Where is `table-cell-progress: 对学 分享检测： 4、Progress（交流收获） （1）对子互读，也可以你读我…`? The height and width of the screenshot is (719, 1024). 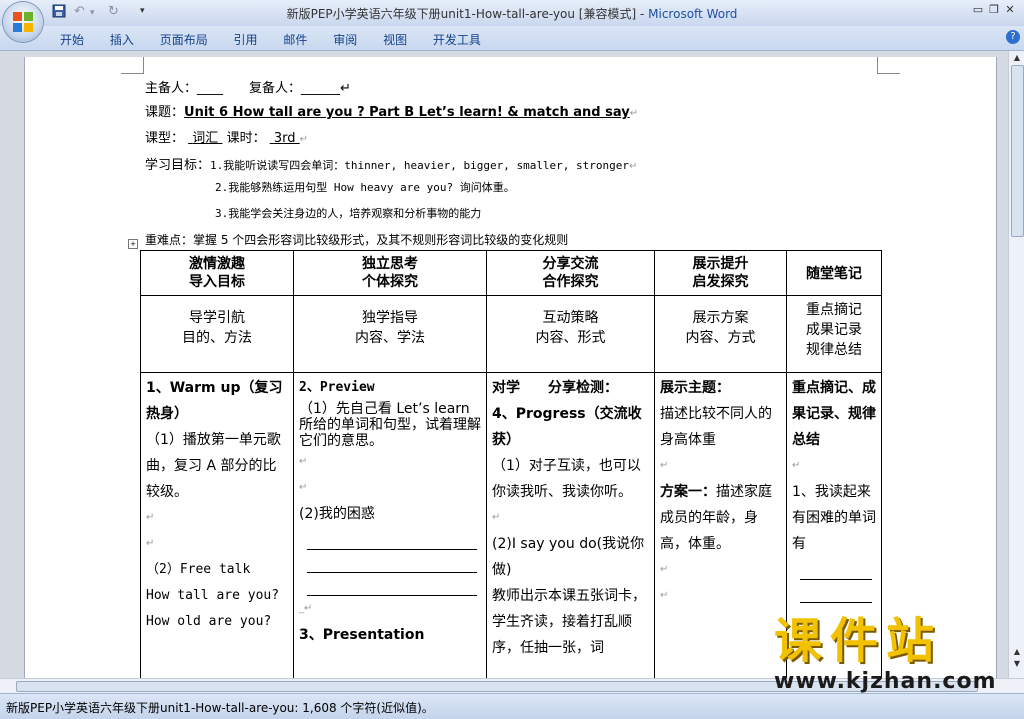
table-cell-progress: 对学 分享检测： 4、Progress（交流收获） （1）对子互读，也可以你读我… is located at coordinates (570, 525).